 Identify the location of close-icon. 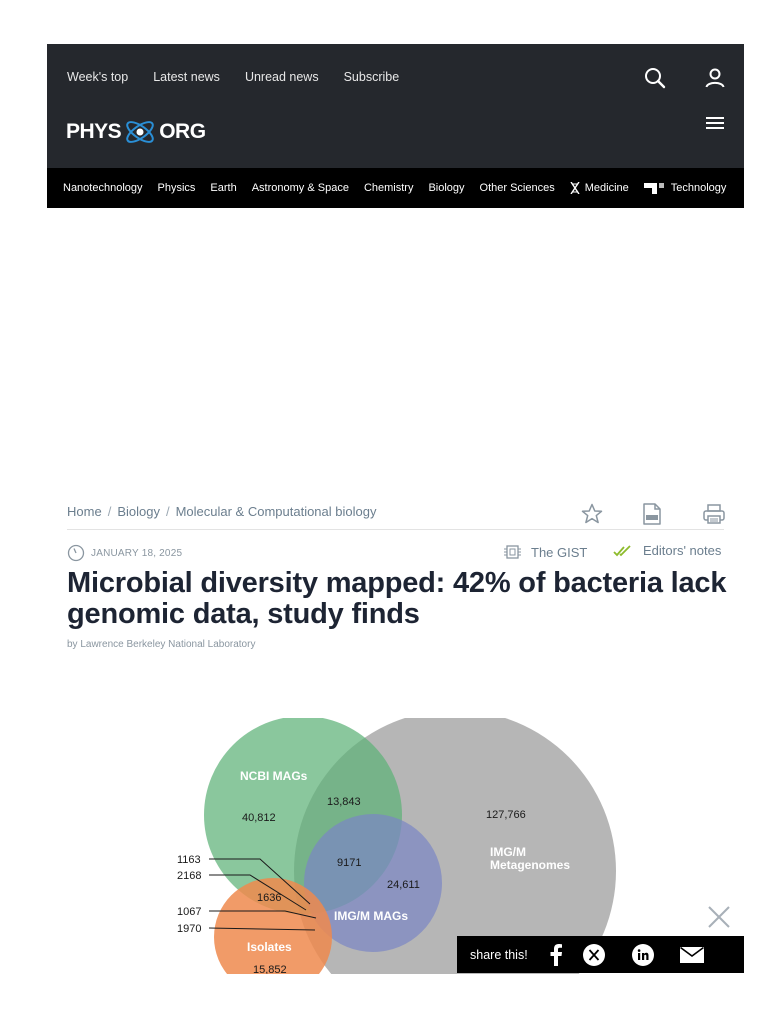
(719, 917).